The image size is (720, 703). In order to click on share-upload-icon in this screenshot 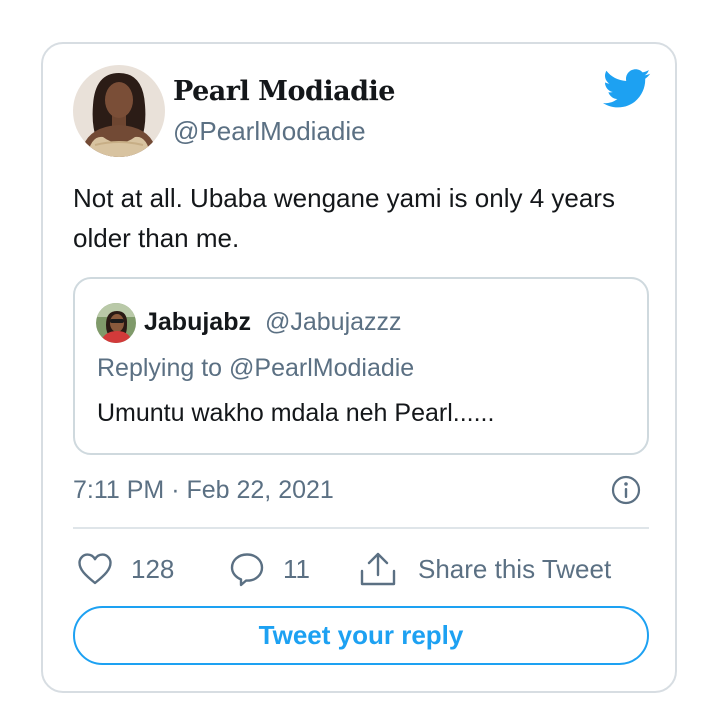, I will do `click(378, 569)`.